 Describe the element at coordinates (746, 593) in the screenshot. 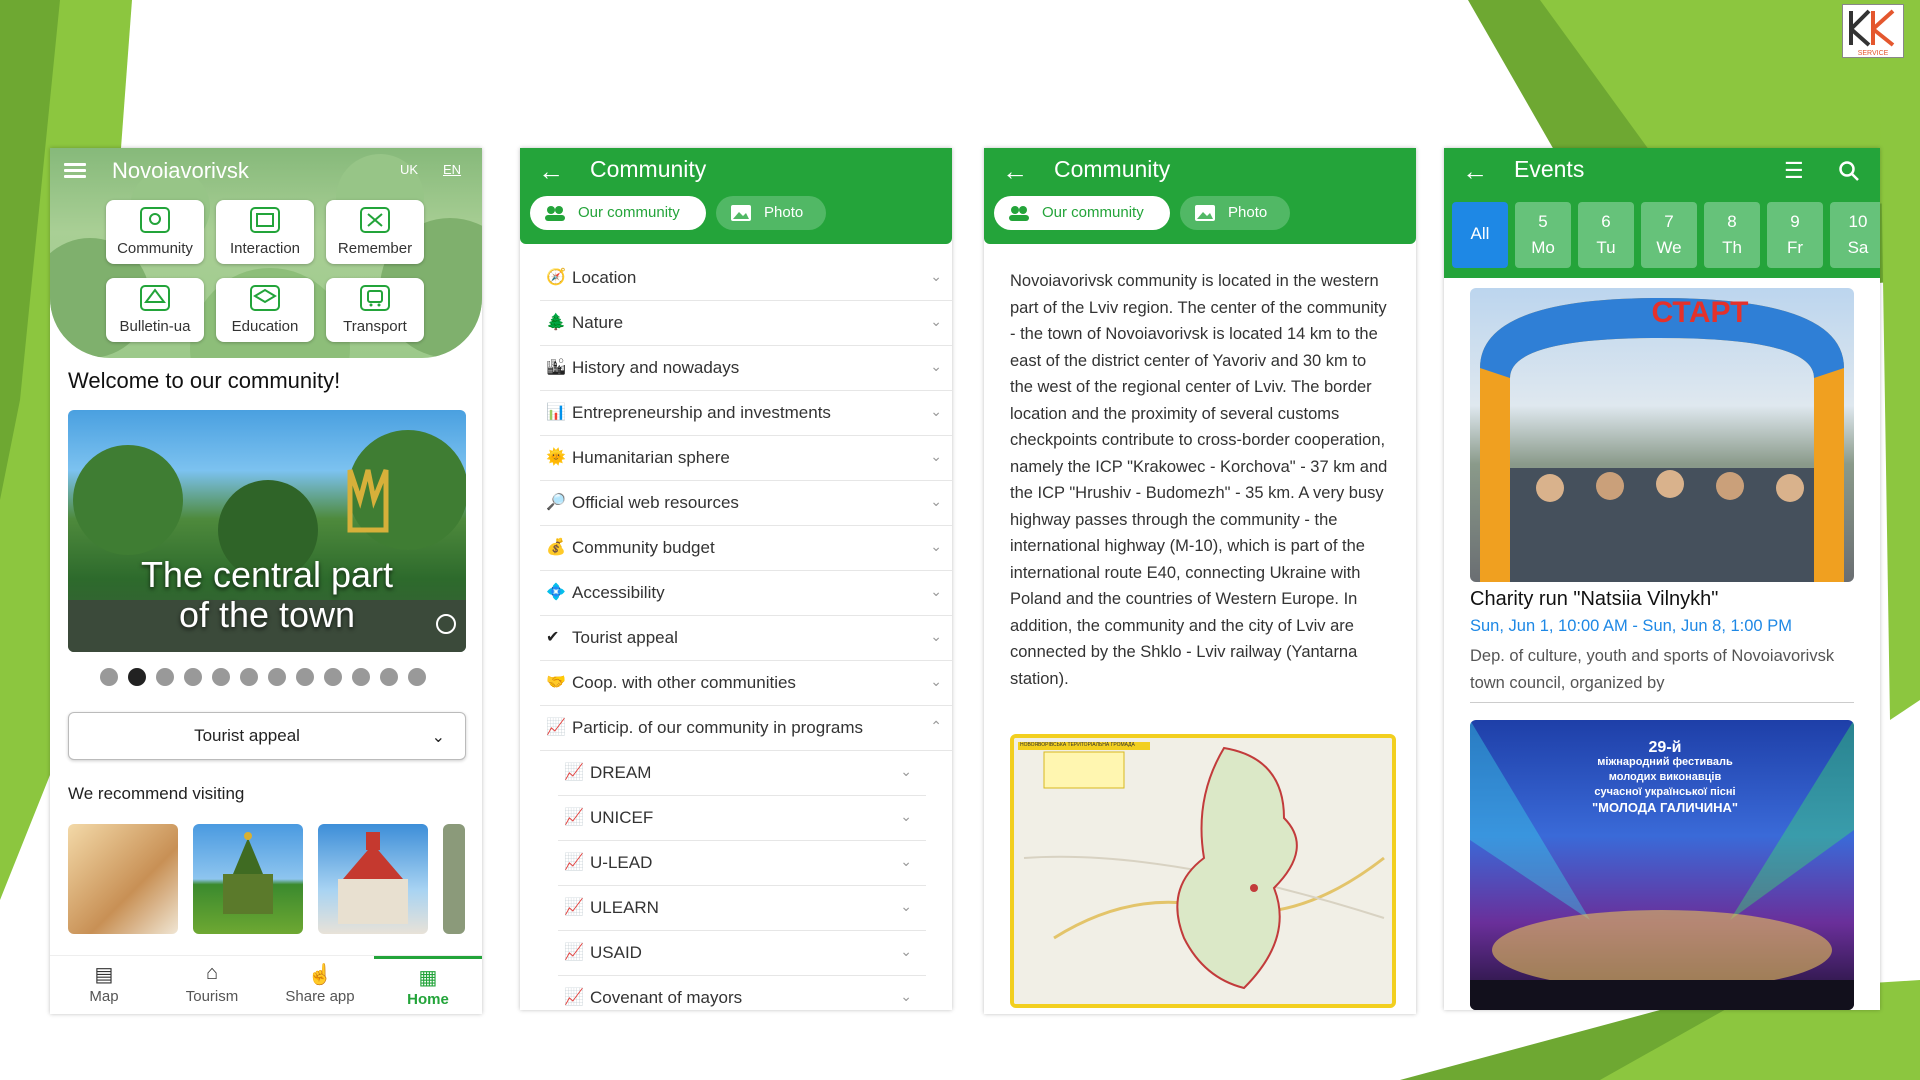

I see `topic-row: 💠 Accessibility ⌄` at that location.